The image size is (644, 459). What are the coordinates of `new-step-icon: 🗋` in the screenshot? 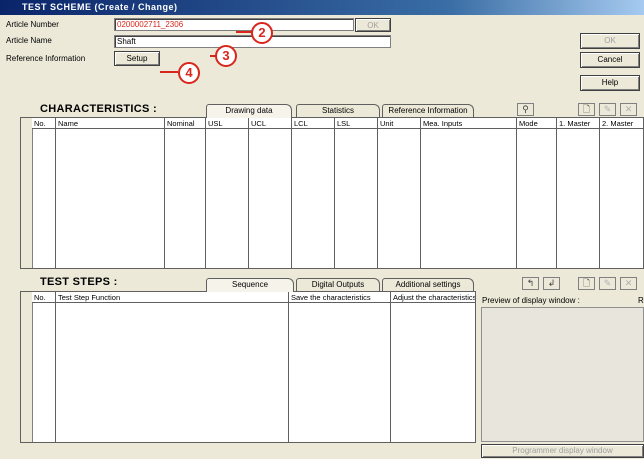 It's located at (586, 283).